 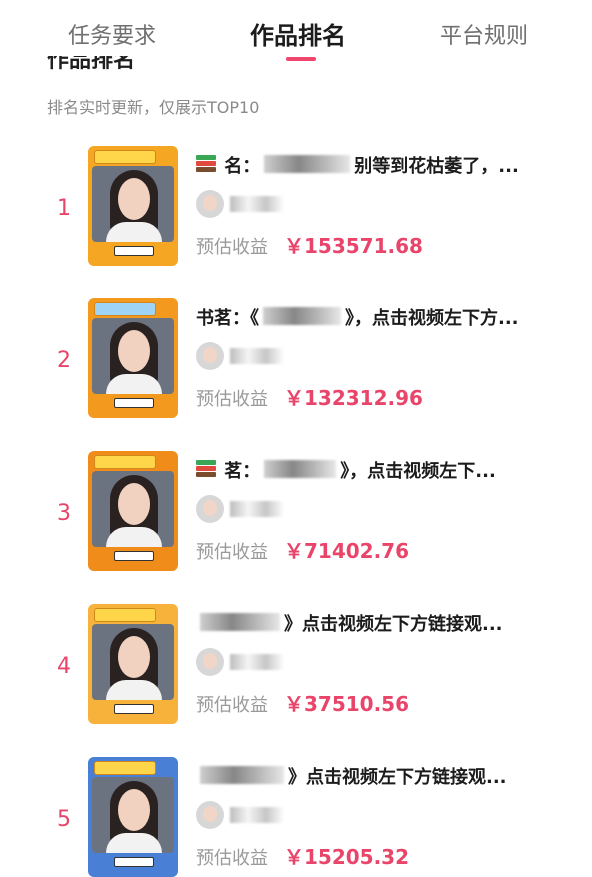 What do you see at coordinates (153, 107) in the screenshot?
I see `section-subtitle: 排名实时更新，仅展示TOP10` at bounding box center [153, 107].